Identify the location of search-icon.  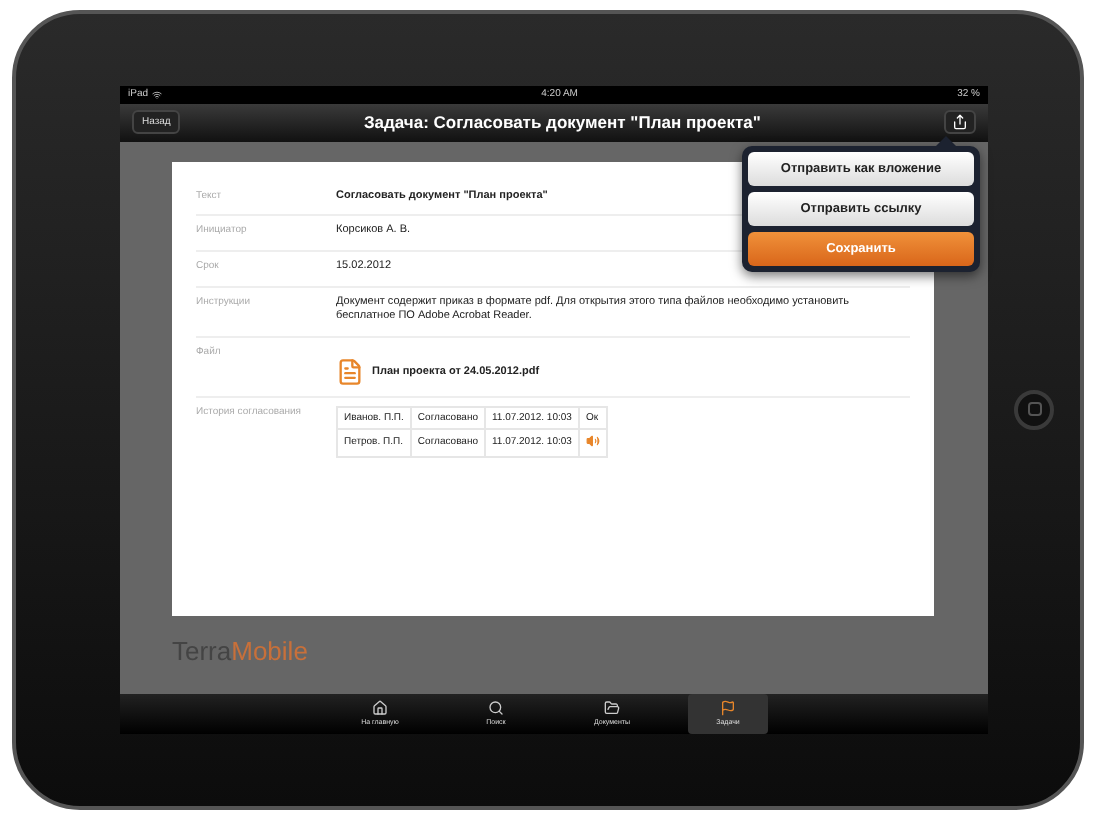
(496, 708).